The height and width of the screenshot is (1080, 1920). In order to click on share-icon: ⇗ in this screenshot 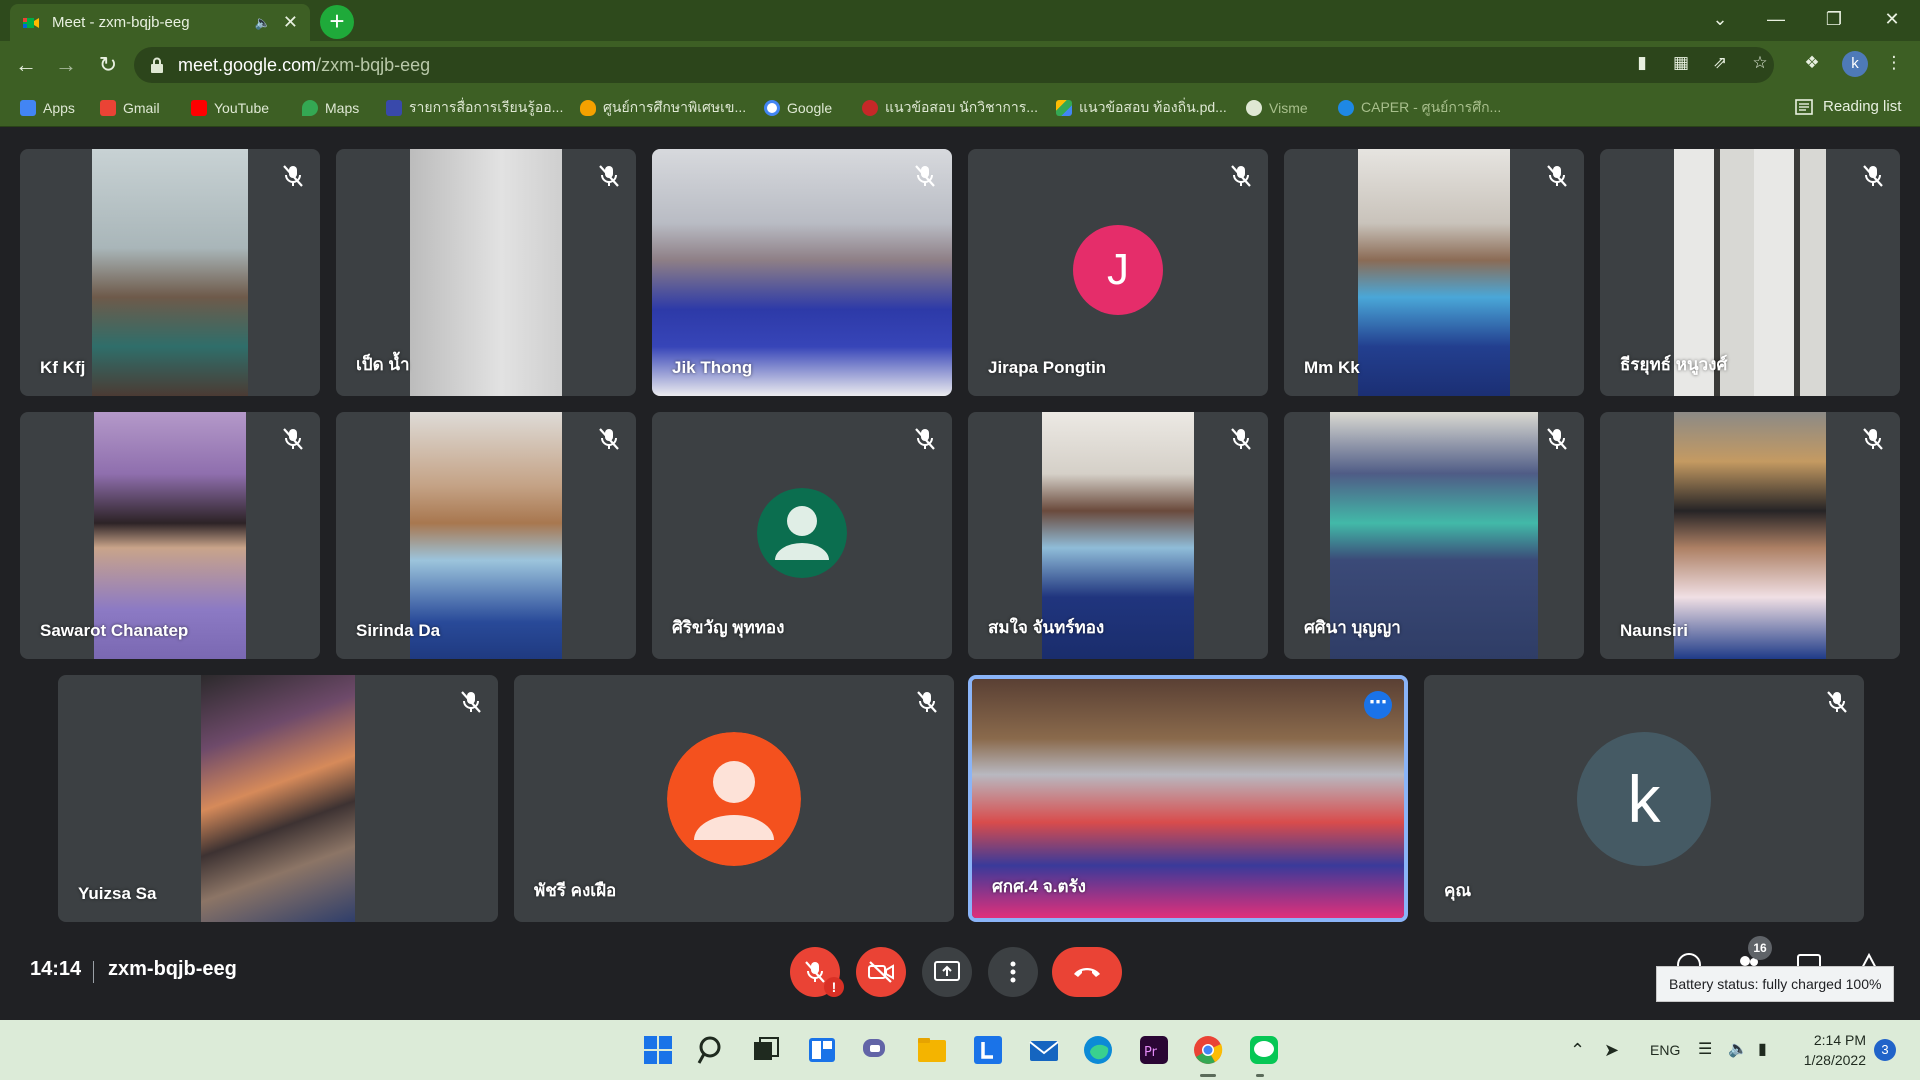, I will do `click(1720, 63)`.